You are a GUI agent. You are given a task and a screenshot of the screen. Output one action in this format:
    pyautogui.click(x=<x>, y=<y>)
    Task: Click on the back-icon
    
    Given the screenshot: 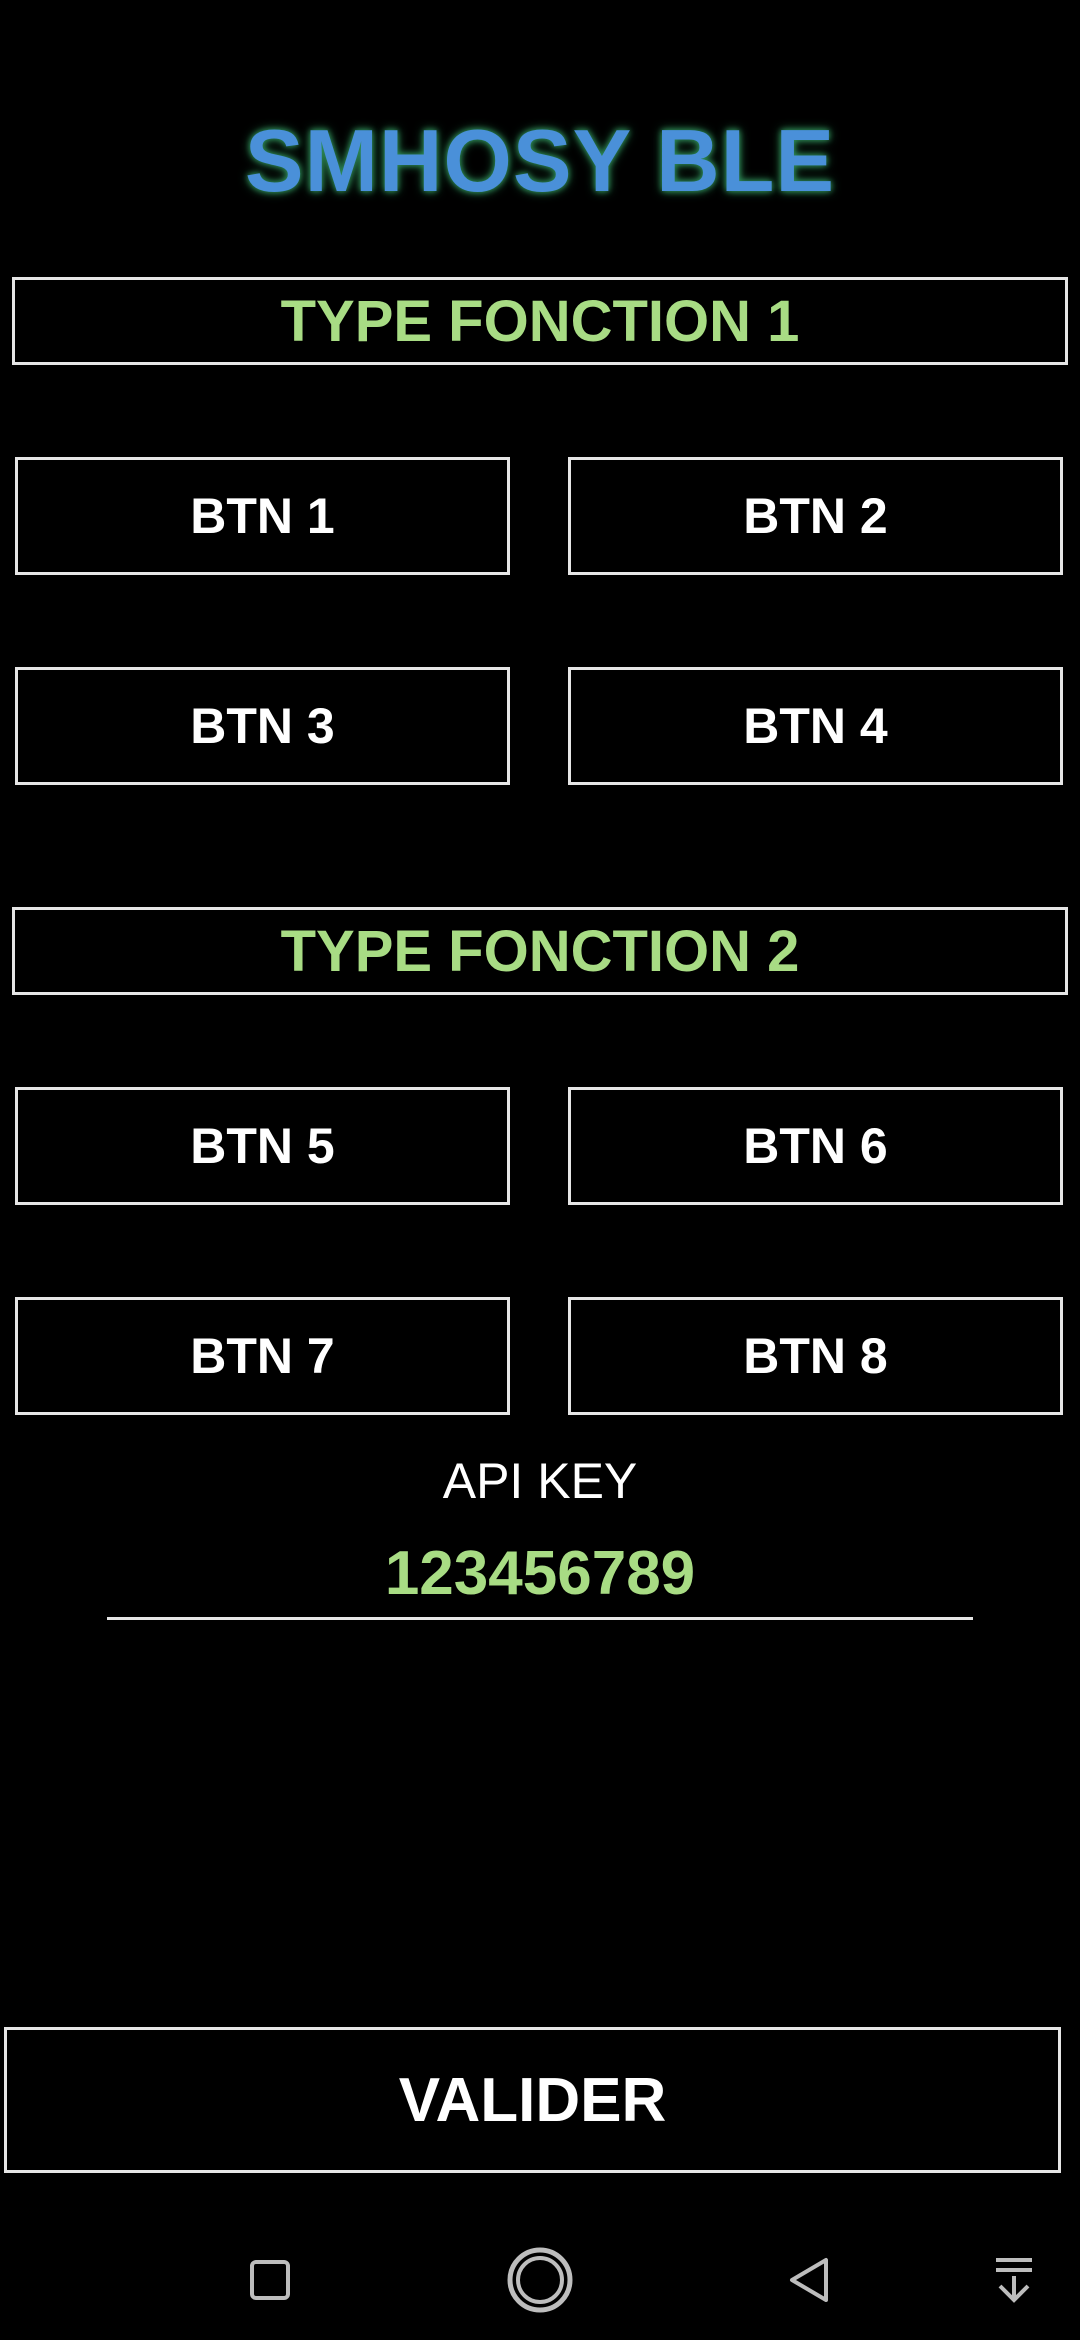 What is the action you would take?
    pyautogui.click(x=810, y=2280)
    